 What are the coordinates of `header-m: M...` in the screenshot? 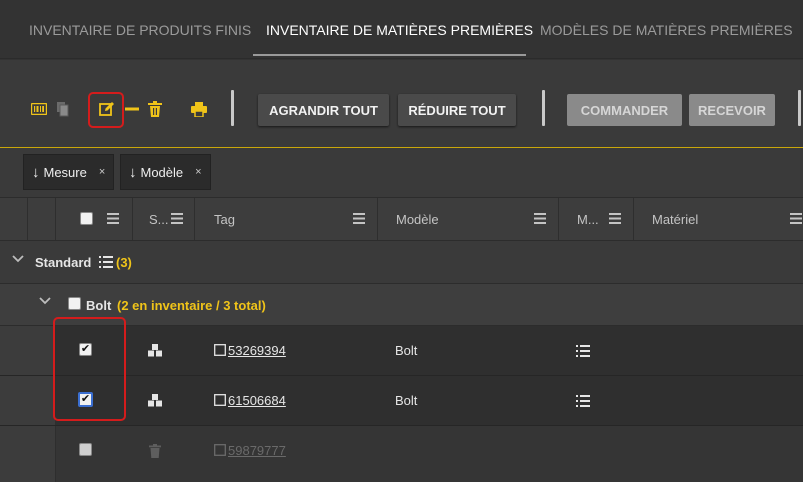 It's located at (596, 219).